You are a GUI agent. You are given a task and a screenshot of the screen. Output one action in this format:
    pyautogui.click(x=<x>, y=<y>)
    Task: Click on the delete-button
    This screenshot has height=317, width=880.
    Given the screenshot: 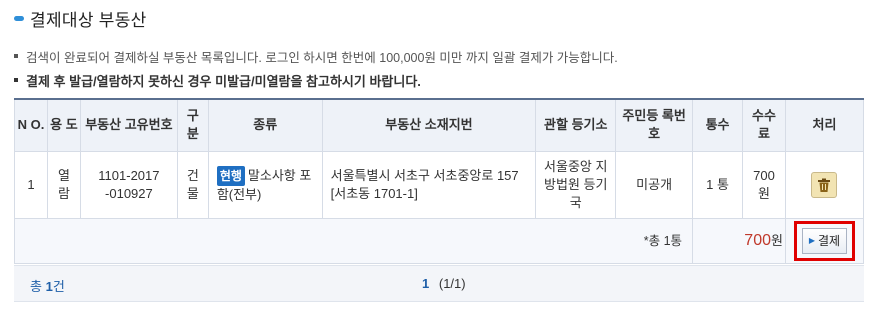 What is the action you would take?
    pyautogui.click(x=824, y=184)
    